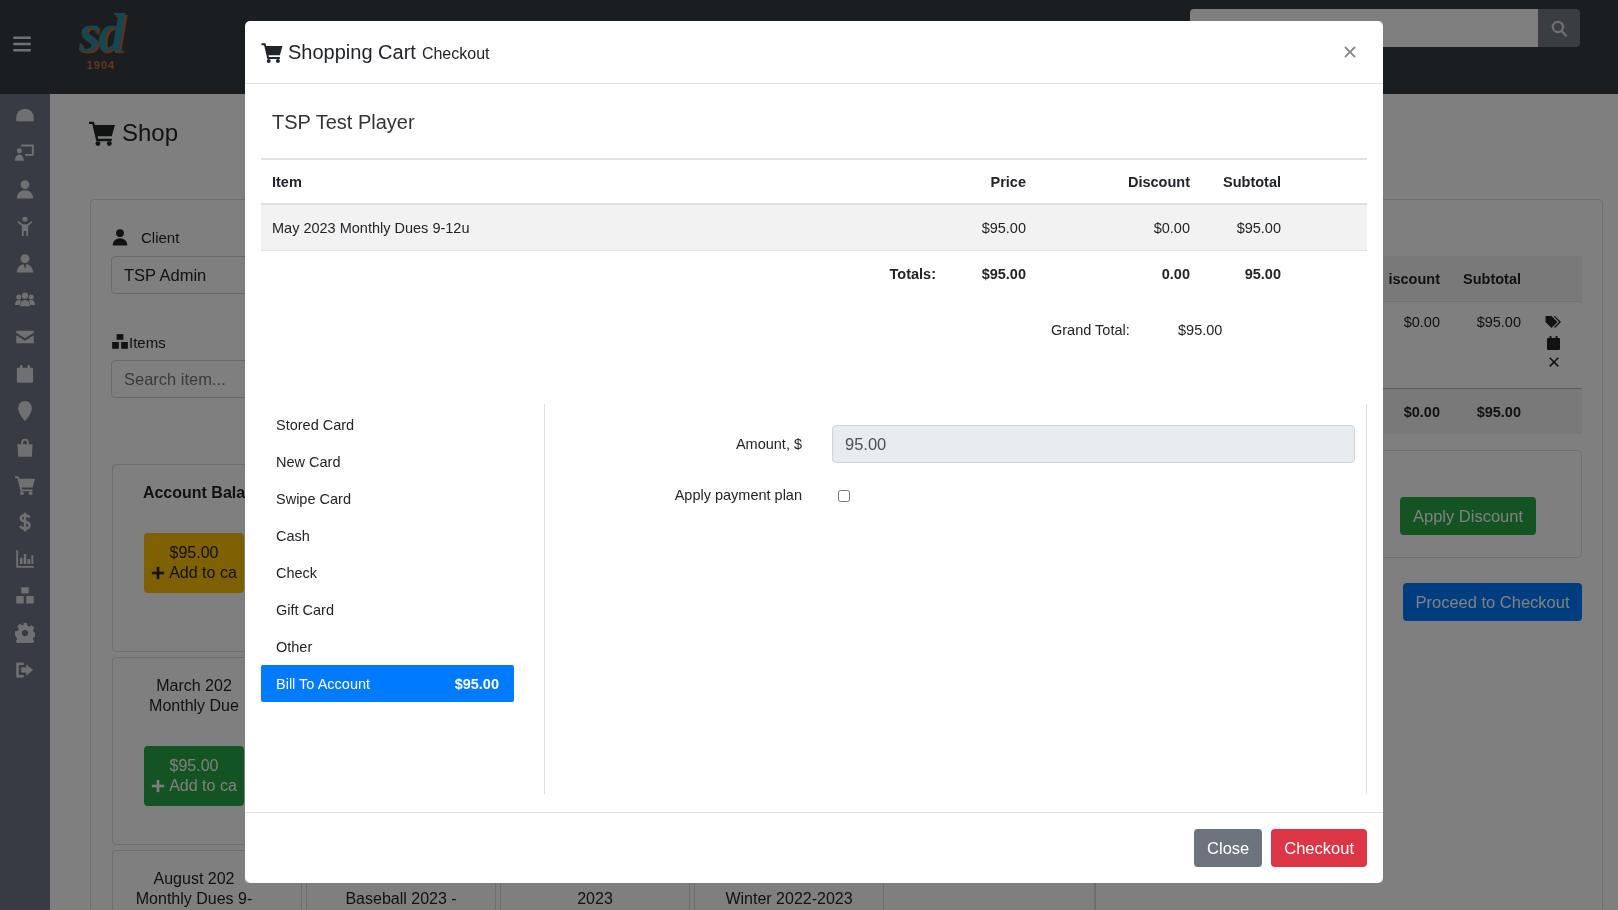 This screenshot has height=910, width=1618. Describe the element at coordinates (25, 411) in the screenshot. I see `map-pin-icon` at that location.